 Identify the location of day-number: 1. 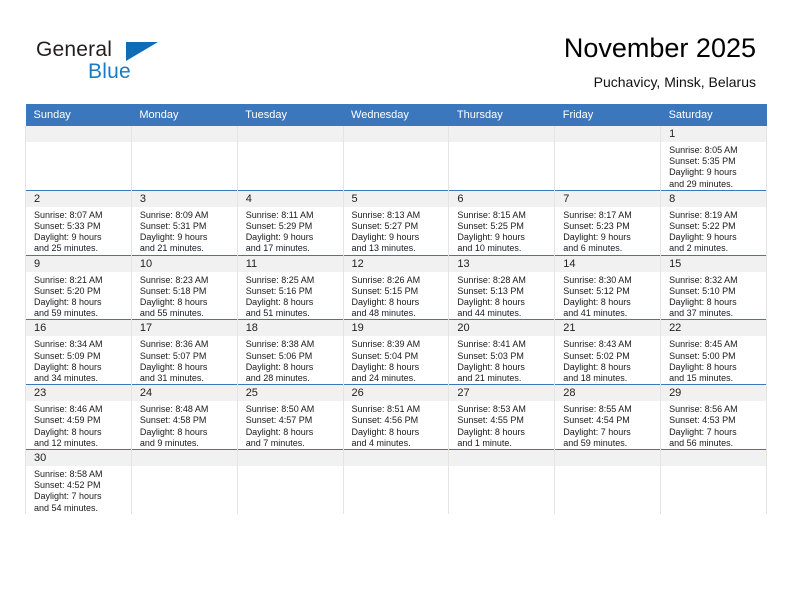
(713, 134).